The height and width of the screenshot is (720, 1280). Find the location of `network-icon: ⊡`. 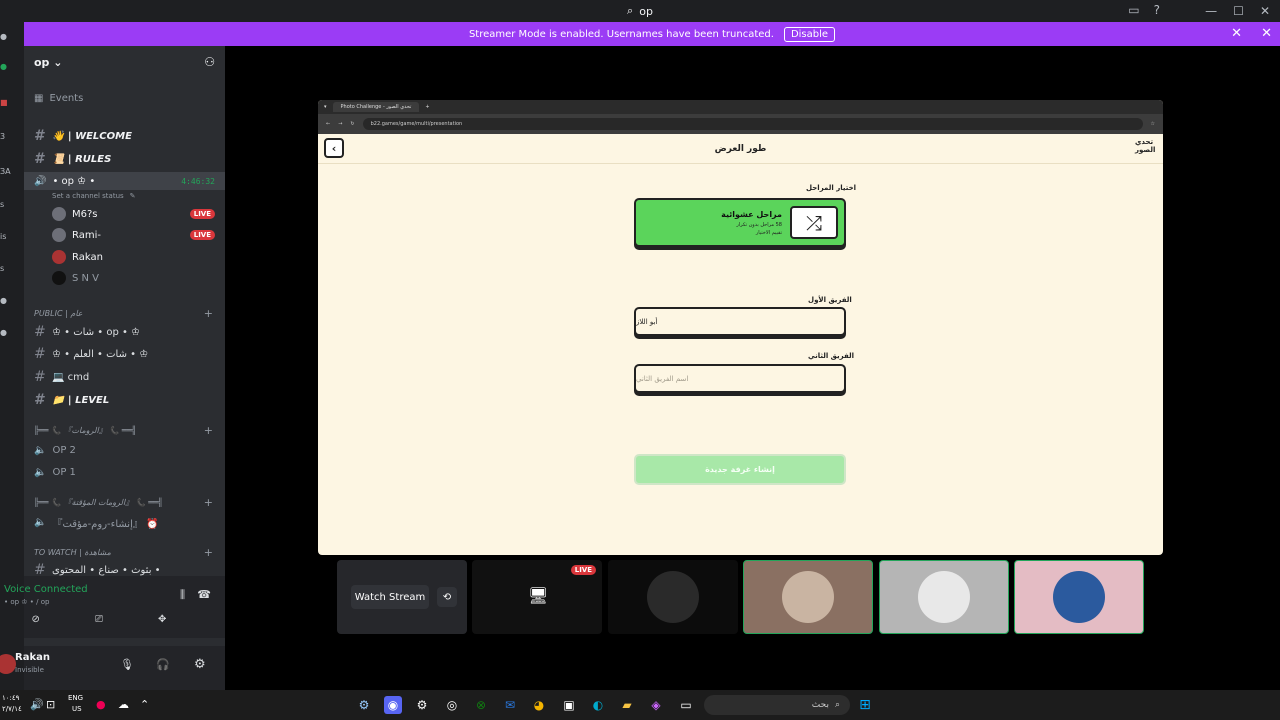

network-icon: ⊡ is located at coordinates (50, 704).